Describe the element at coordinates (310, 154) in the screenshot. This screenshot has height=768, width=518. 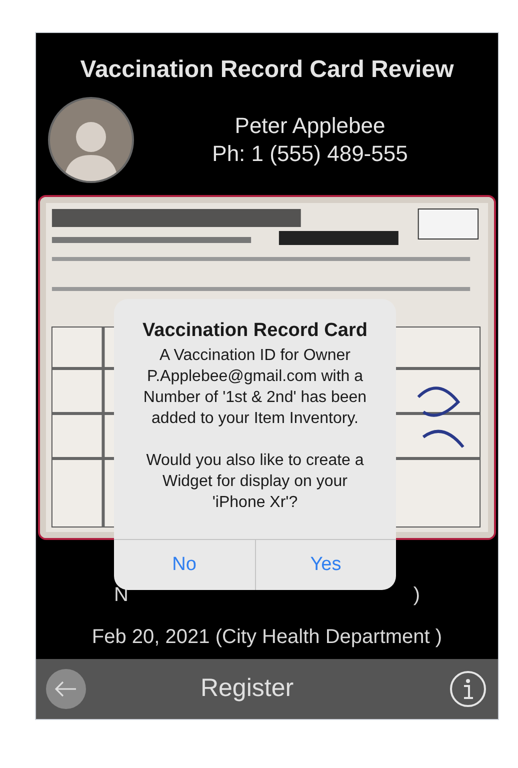
I see `phone-number: Ph: 1 (555) 489-555` at that location.